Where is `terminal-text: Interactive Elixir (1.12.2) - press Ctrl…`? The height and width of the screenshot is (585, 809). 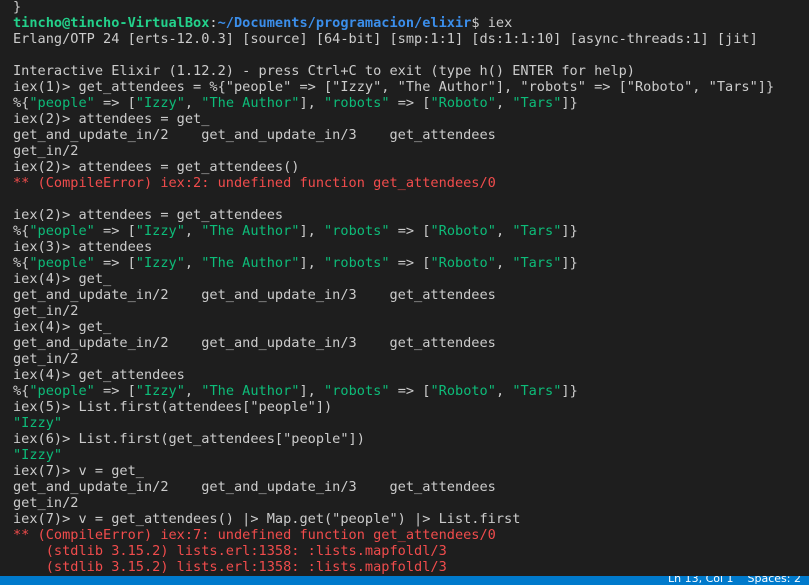
terminal-text: Interactive Elixir (1.12.2) - press Ctrl… is located at coordinates (324, 71).